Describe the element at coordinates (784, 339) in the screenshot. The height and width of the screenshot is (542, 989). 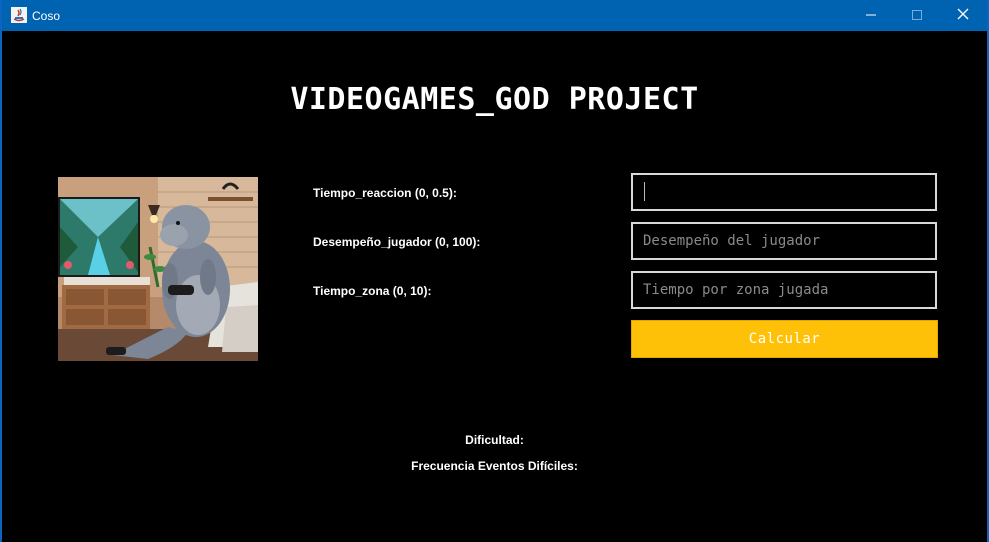
I see `calcular-button: Calcular` at that location.